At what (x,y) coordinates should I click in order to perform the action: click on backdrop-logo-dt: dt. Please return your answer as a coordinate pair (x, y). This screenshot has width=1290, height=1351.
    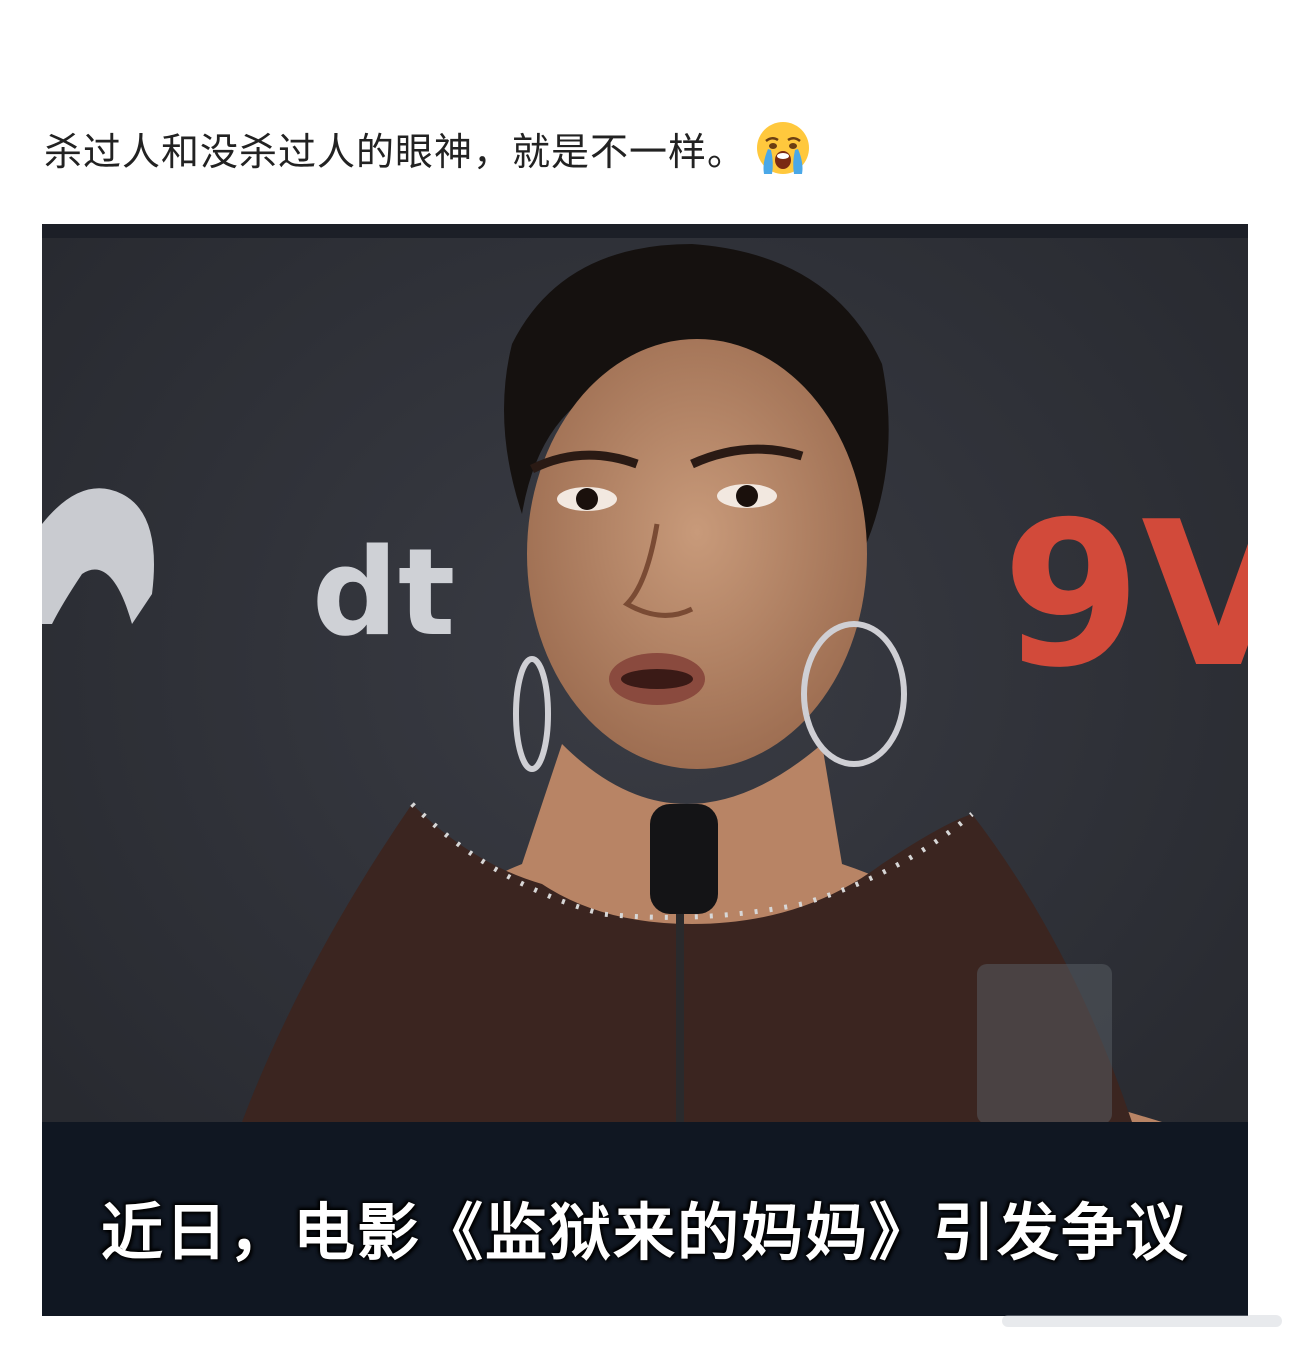
    Looking at the image, I should click on (383, 593).